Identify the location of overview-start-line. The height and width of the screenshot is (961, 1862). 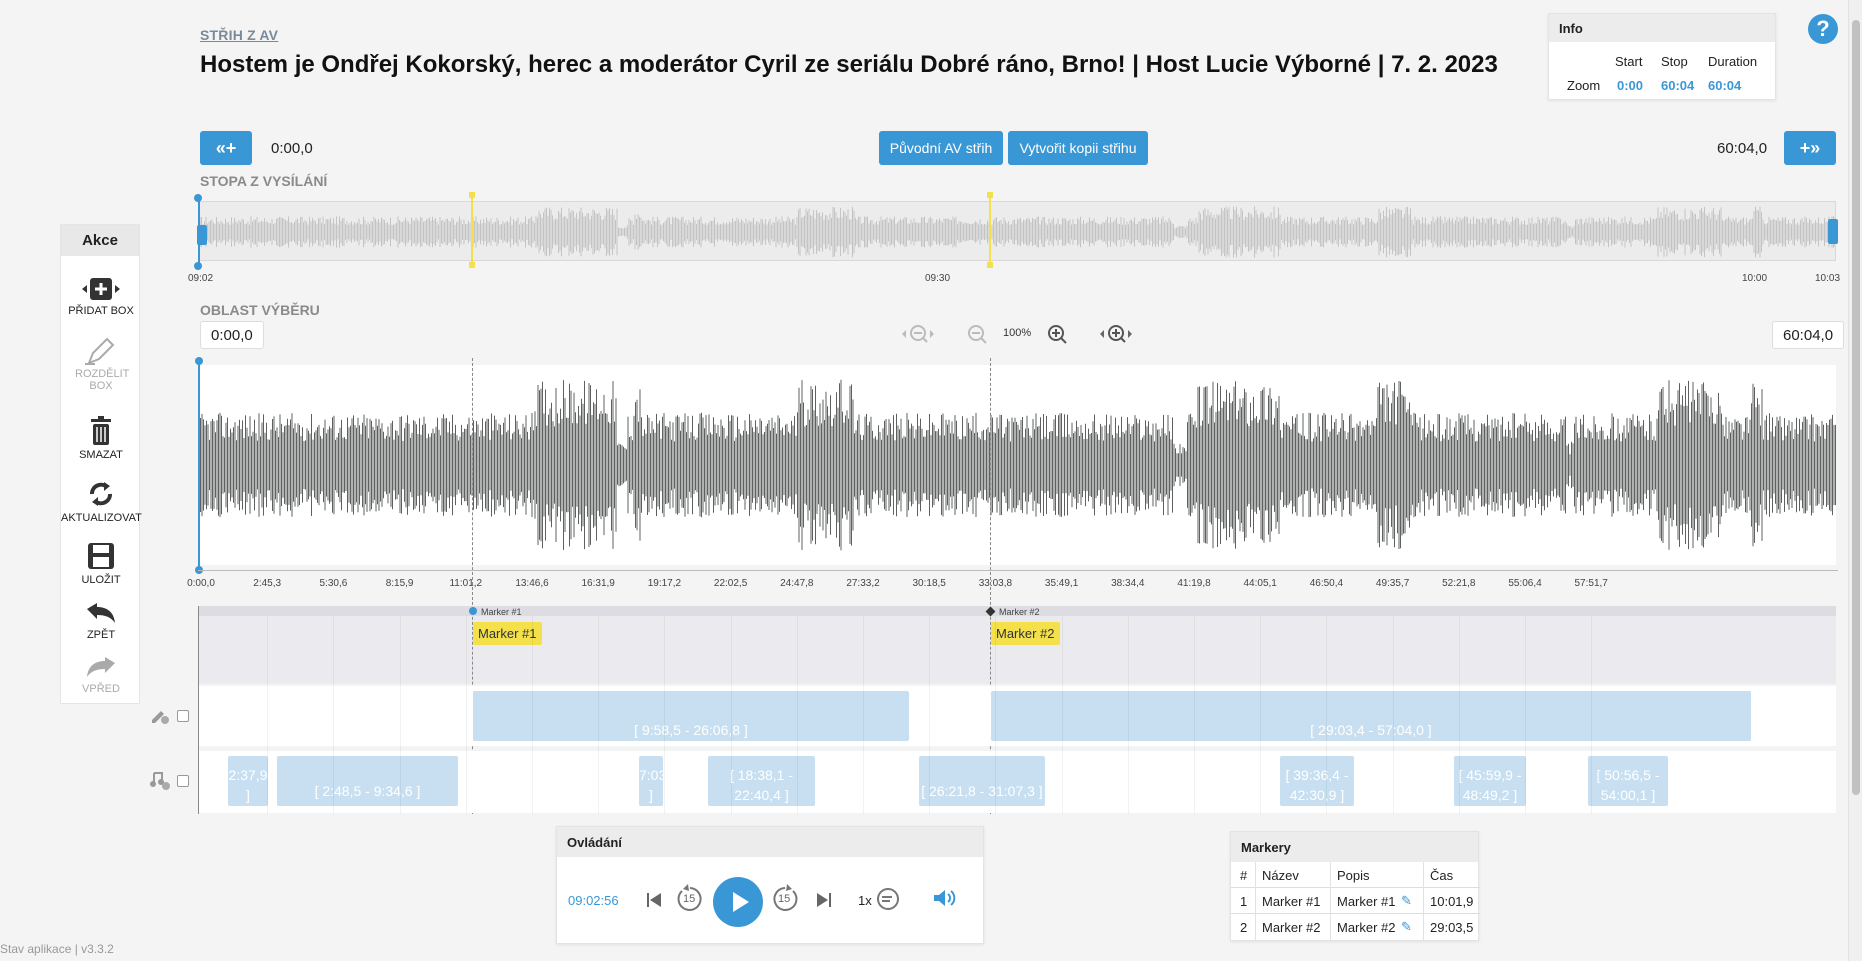
(199, 231).